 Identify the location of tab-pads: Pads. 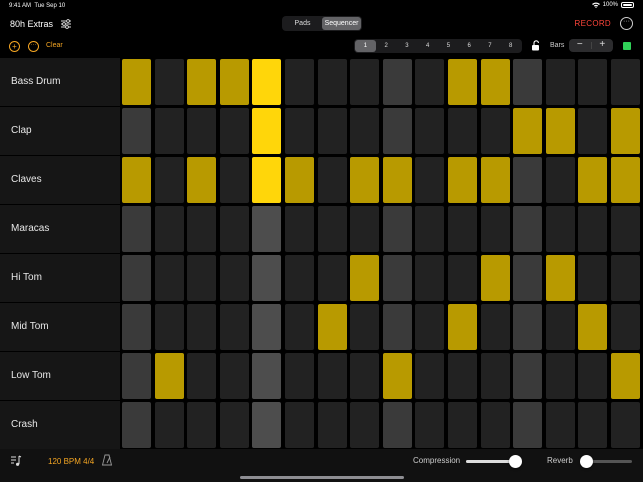
(302, 23).